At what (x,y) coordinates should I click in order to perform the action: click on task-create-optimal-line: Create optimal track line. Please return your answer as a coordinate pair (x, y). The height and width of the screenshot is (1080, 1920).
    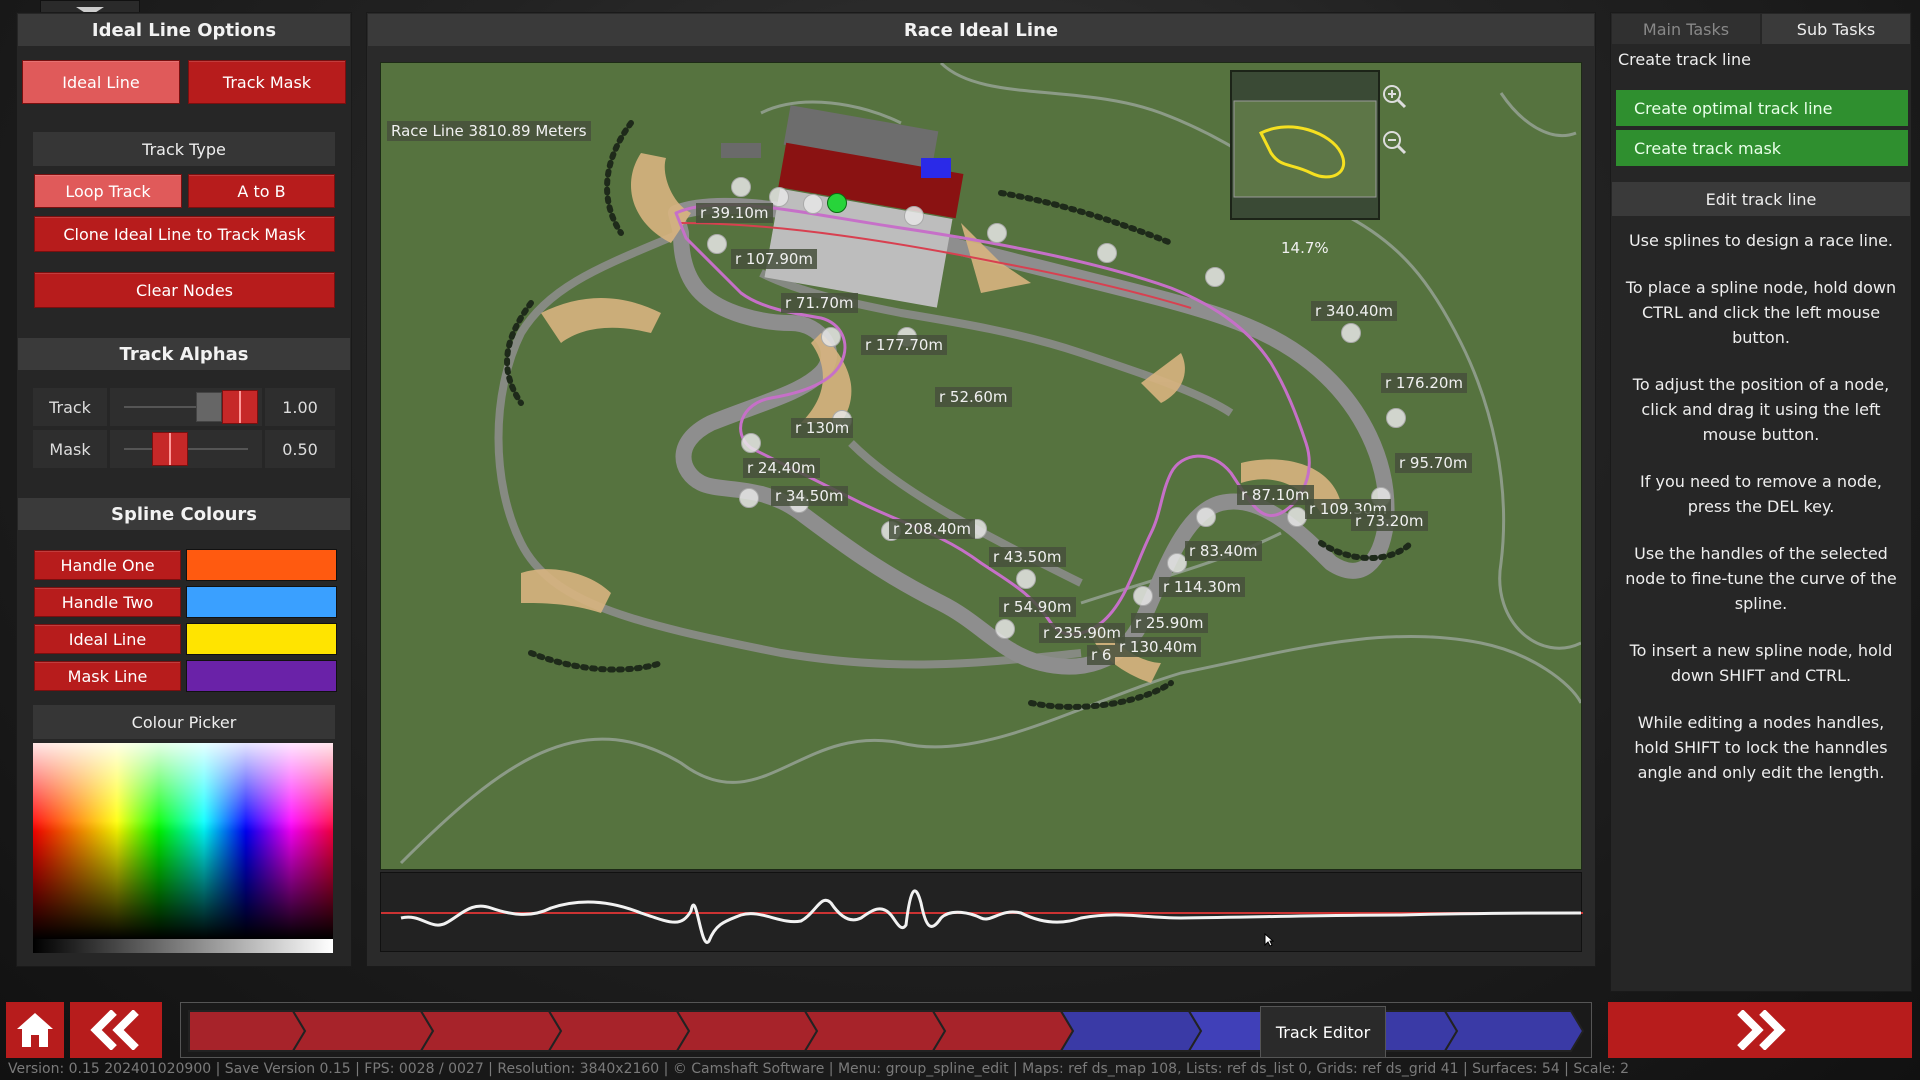
    Looking at the image, I should click on (1762, 108).